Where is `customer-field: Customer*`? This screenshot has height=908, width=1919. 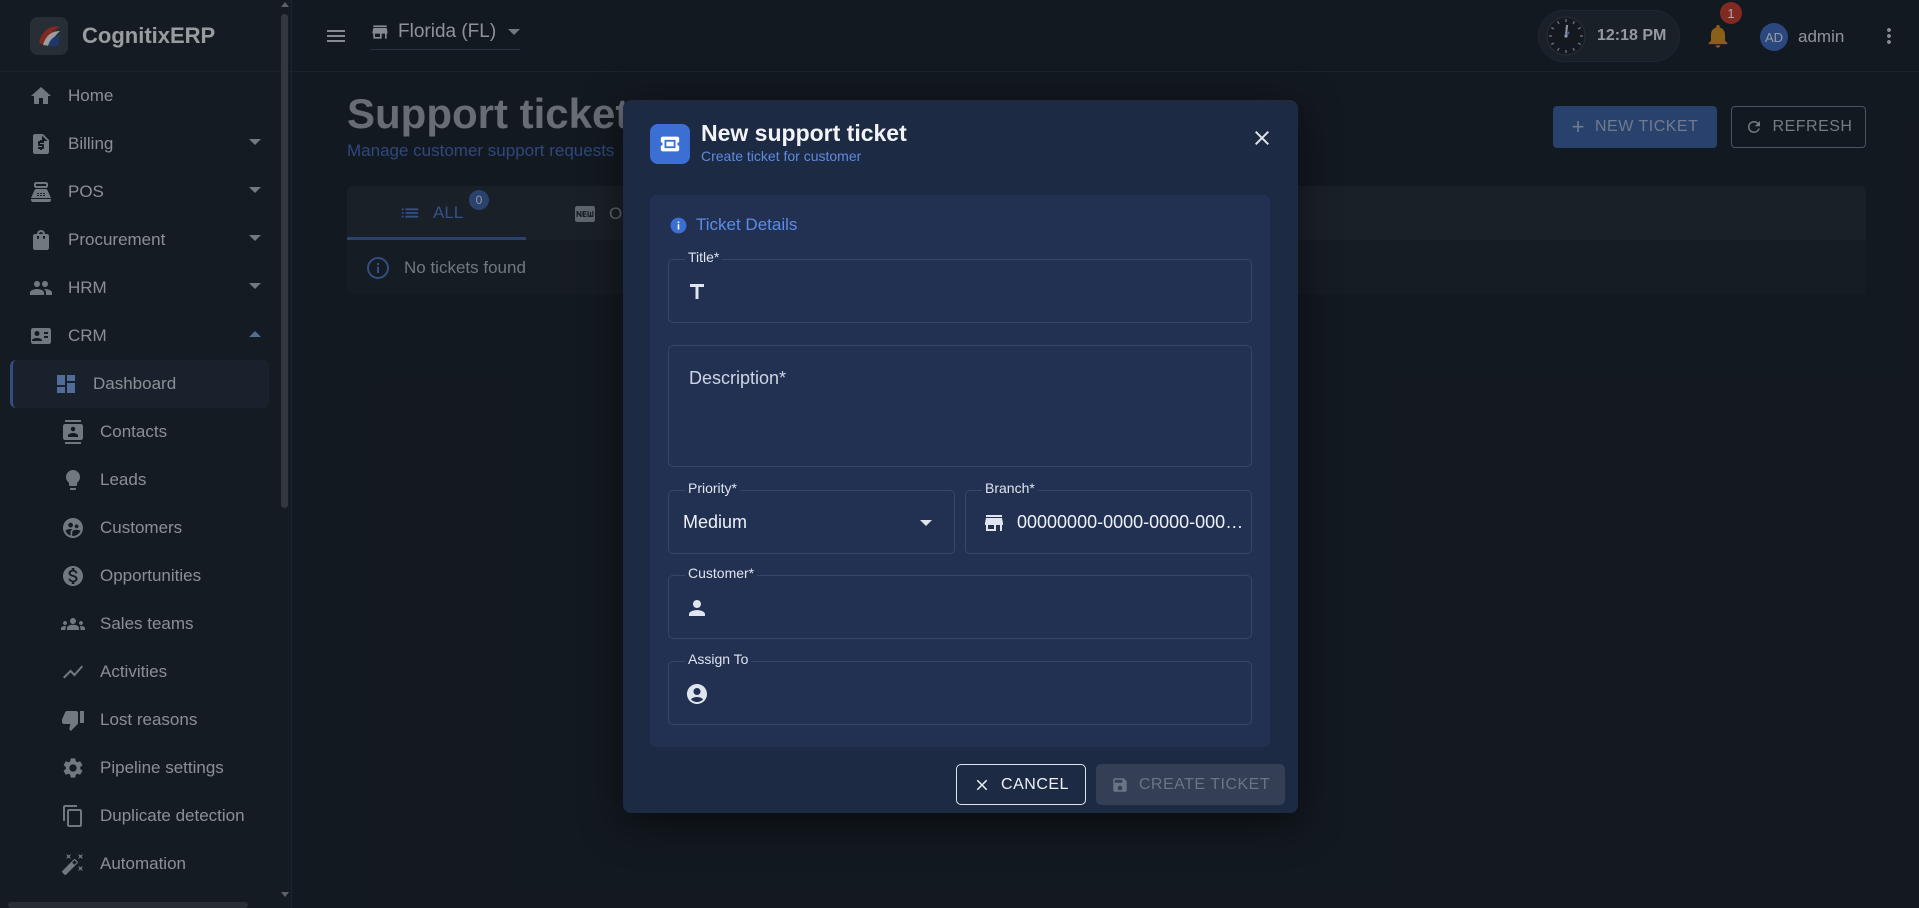
customer-field: Customer* is located at coordinates (960, 602).